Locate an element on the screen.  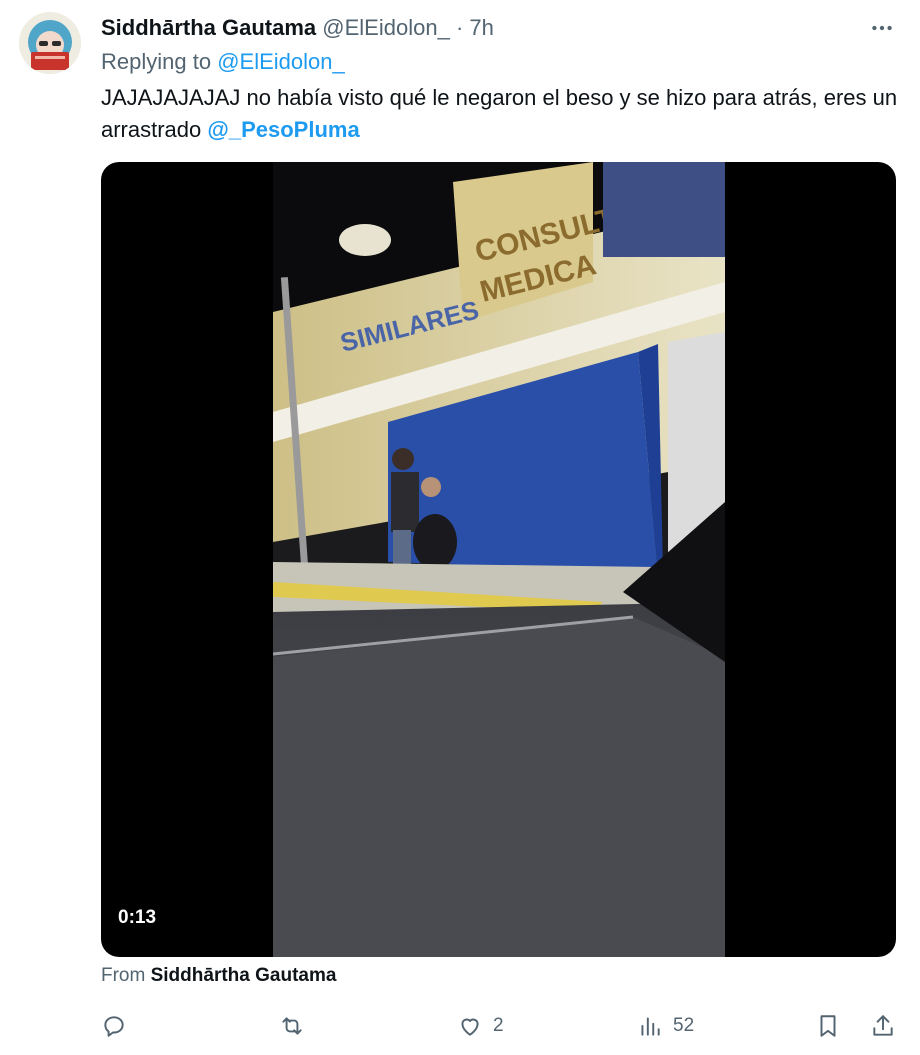
action-bar: 2 52 is located at coordinates (460, 1026).